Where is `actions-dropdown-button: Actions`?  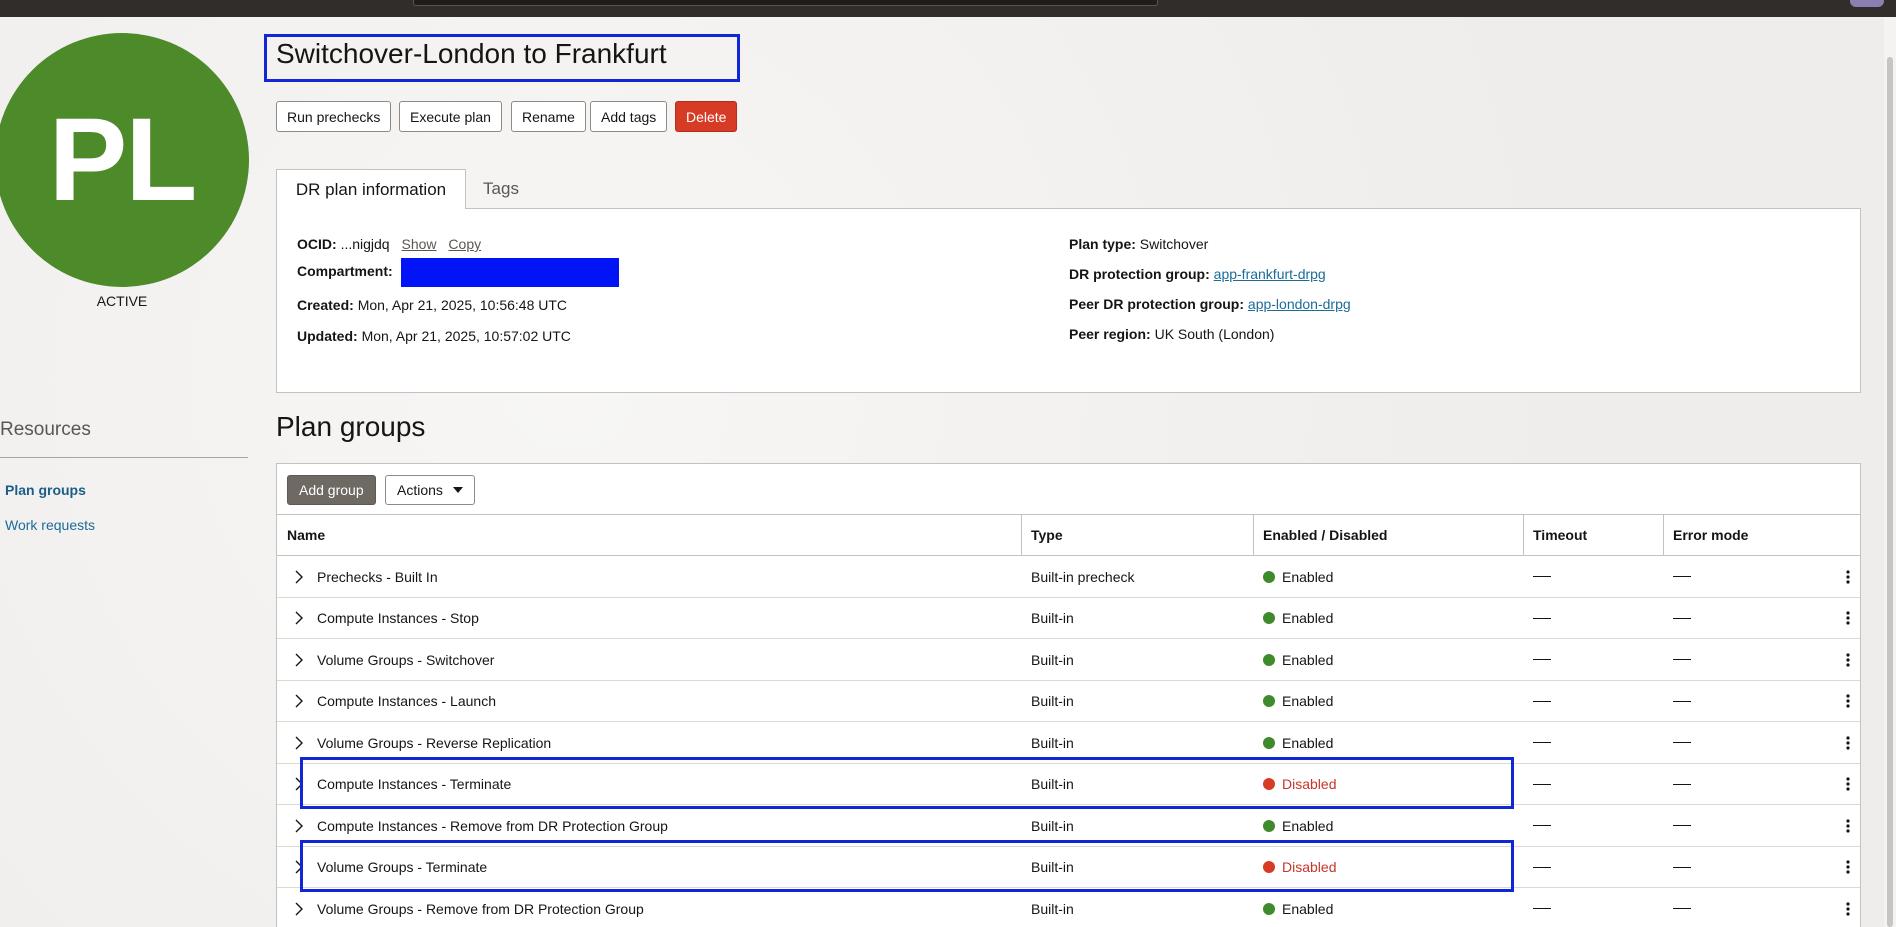 actions-dropdown-button: Actions is located at coordinates (430, 490).